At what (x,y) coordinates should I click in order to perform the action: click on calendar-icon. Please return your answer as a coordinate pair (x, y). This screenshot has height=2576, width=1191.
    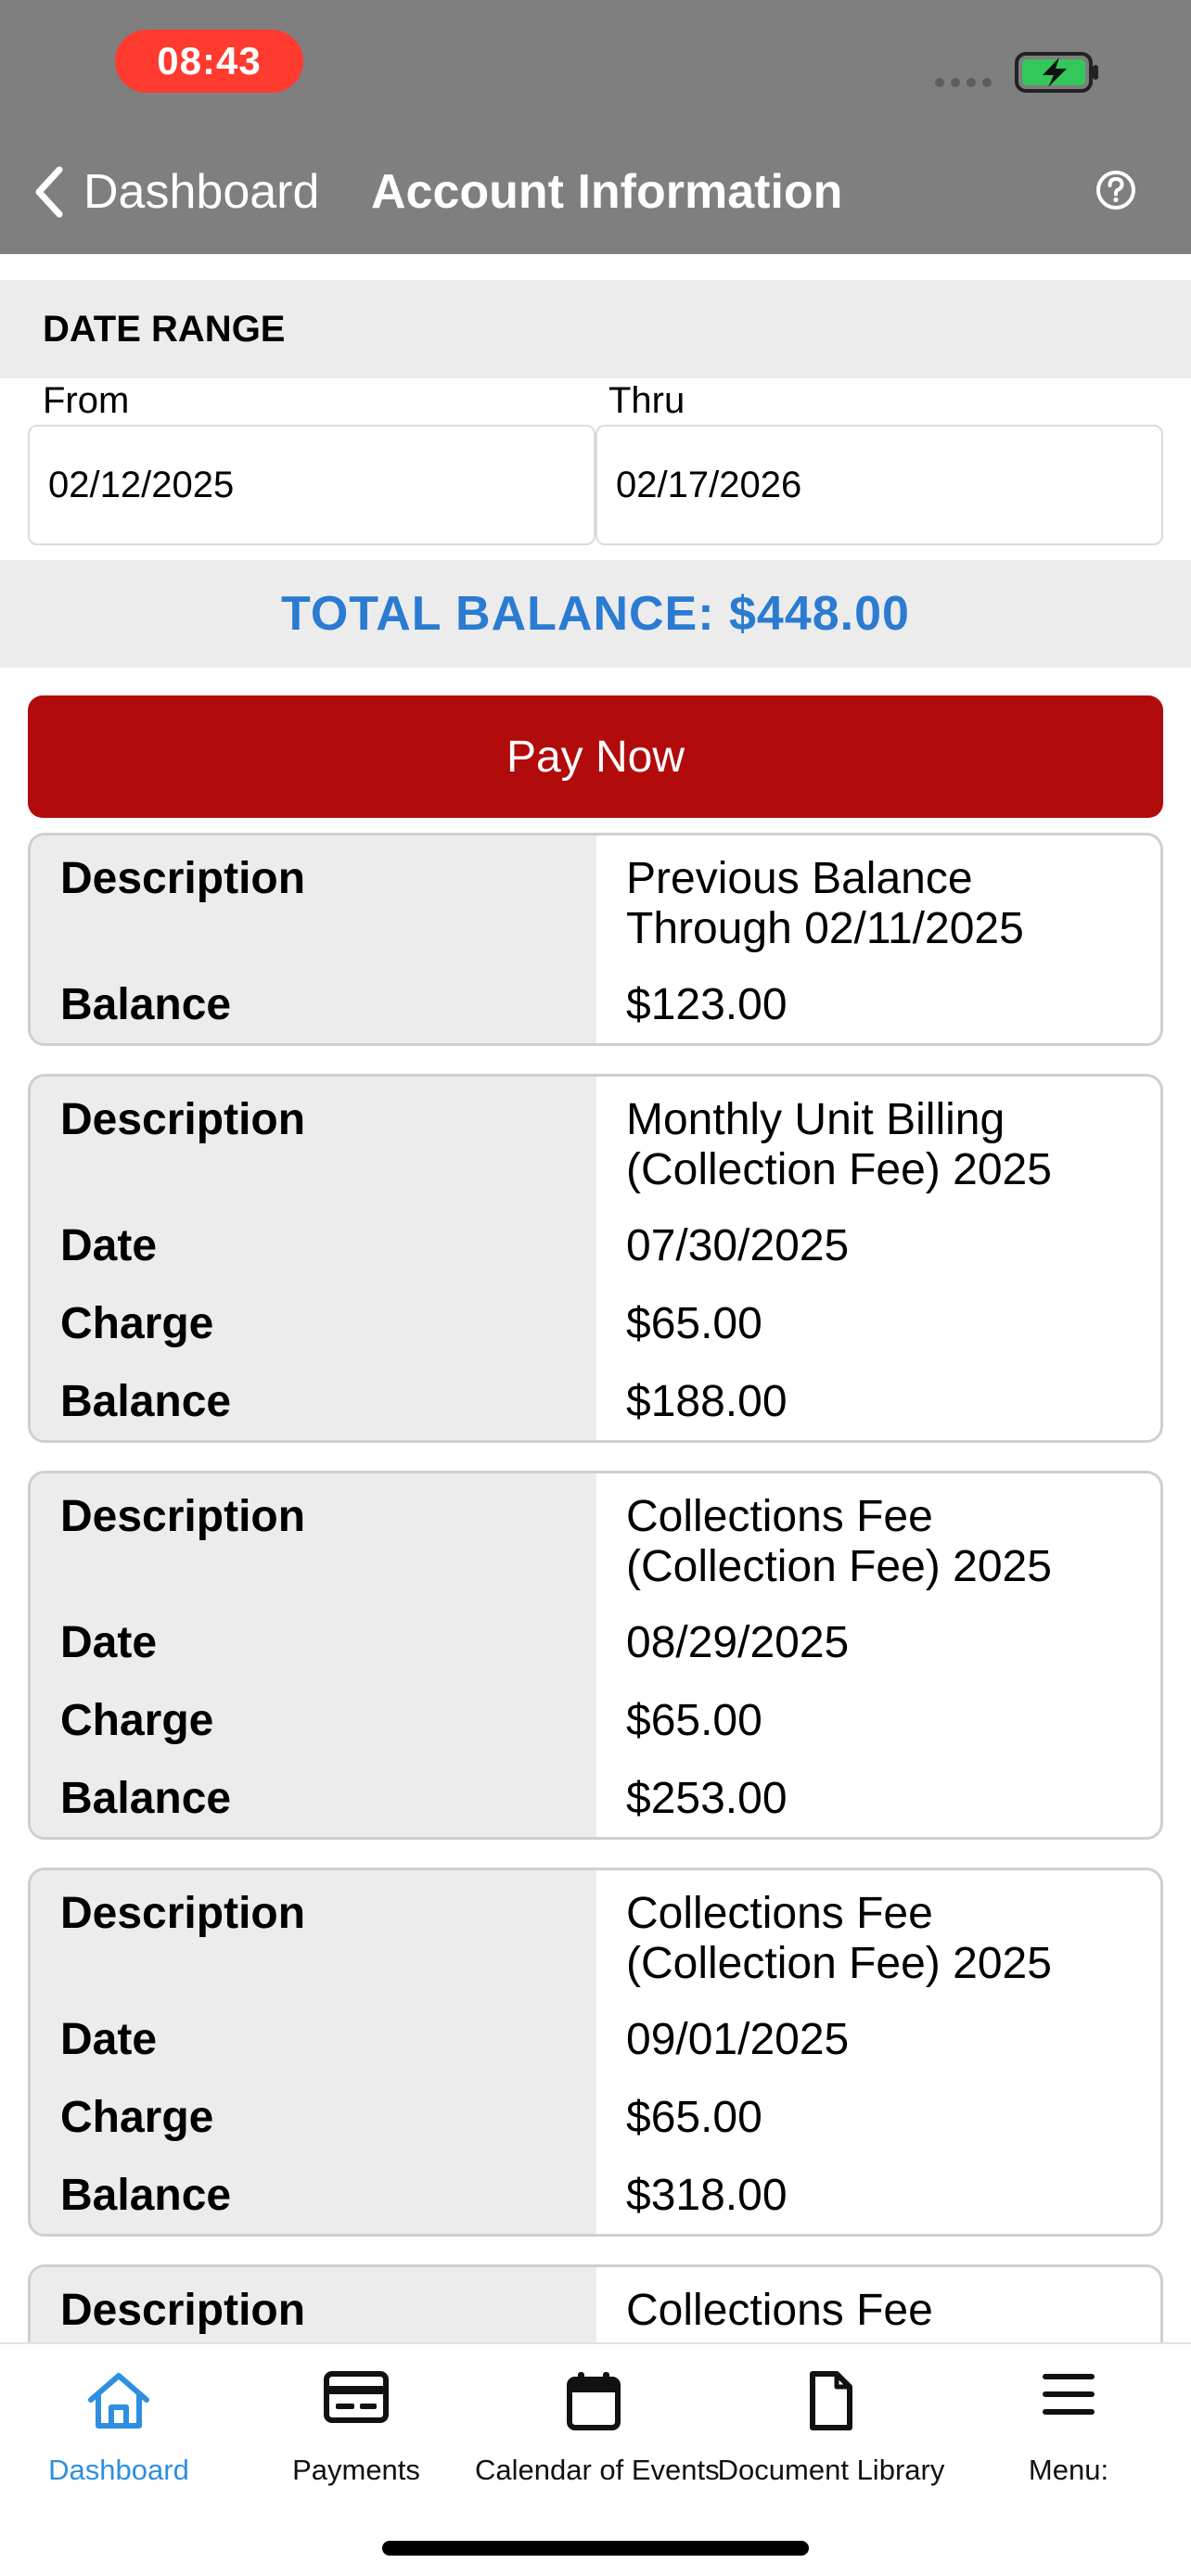
    Looking at the image, I should click on (594, 2401).